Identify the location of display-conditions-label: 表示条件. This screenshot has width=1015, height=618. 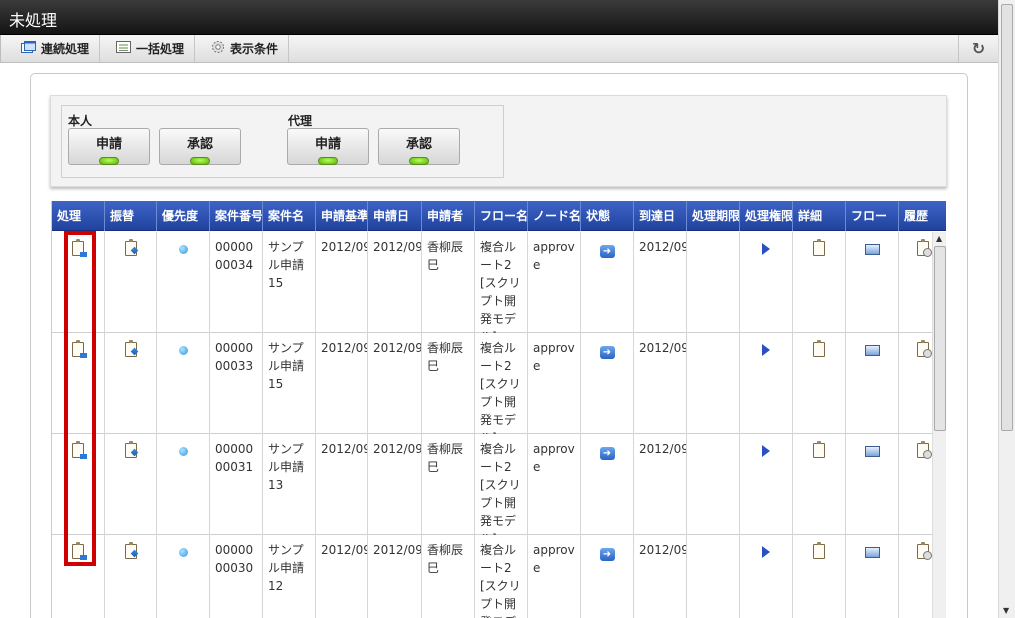
(254, 49).